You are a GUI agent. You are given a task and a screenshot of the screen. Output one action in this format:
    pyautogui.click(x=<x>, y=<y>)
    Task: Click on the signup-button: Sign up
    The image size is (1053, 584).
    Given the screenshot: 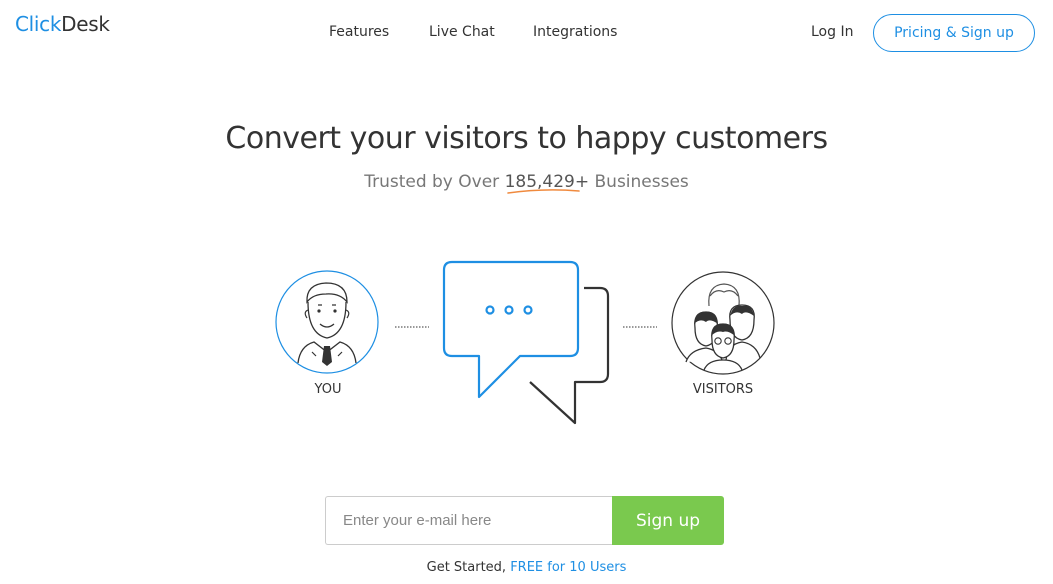 What is the action you would take?
    pyautogui.click(x=668, y=520)
    